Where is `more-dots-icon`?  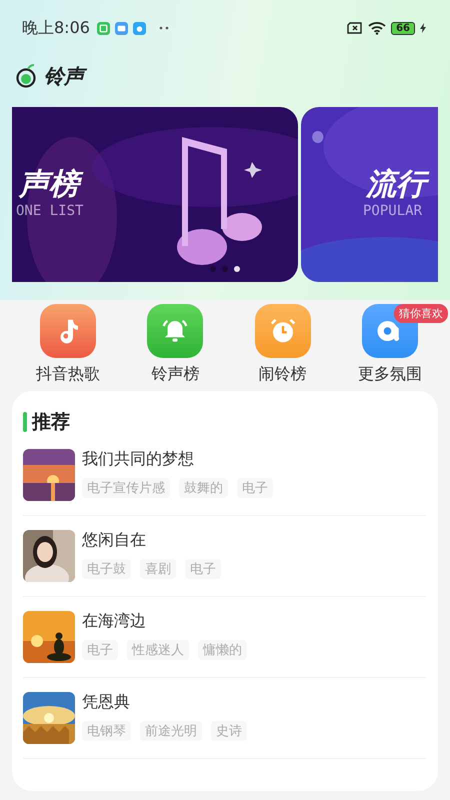 more-dots-icon is located at coordinates (163, 28).